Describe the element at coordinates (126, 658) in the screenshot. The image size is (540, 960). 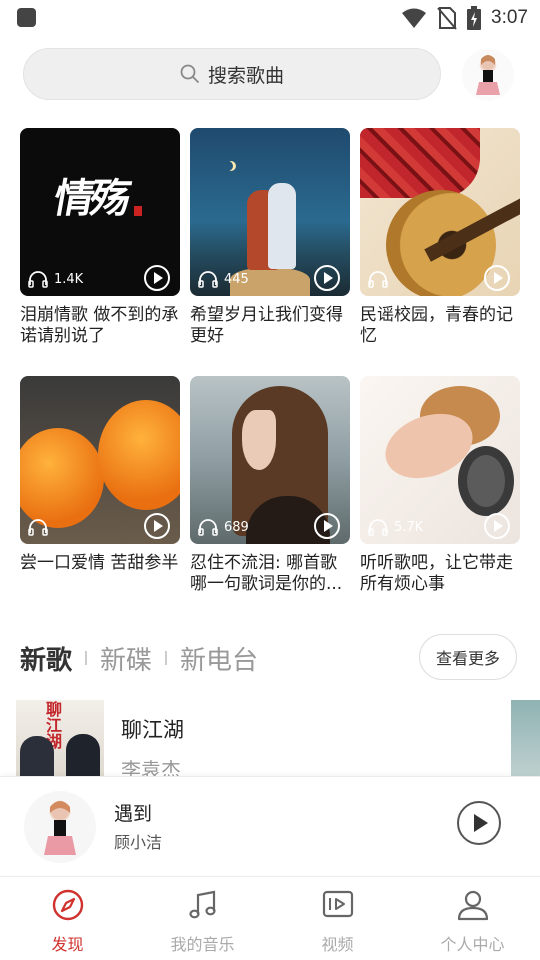
I see `tab-new-albums: 新碟` at that location.